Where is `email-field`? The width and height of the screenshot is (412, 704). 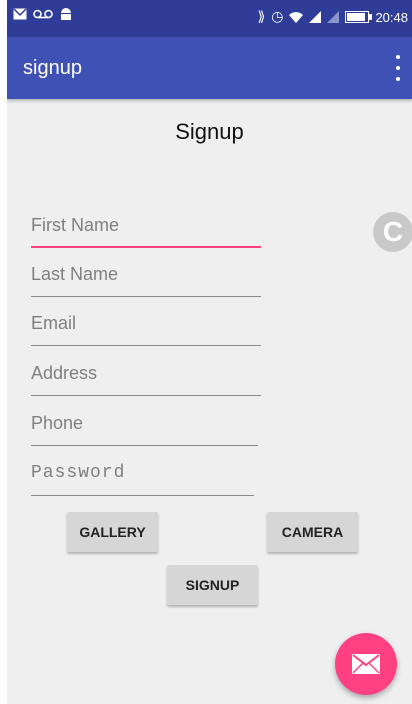 email-field is located at coordinates (146, 326).